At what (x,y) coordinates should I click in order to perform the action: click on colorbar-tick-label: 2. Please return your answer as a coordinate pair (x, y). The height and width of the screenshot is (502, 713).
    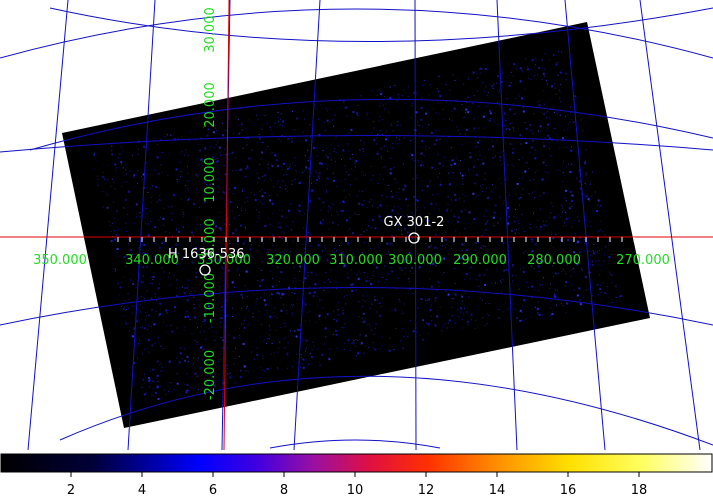
    Looking at the image, I should click on (71, 490).